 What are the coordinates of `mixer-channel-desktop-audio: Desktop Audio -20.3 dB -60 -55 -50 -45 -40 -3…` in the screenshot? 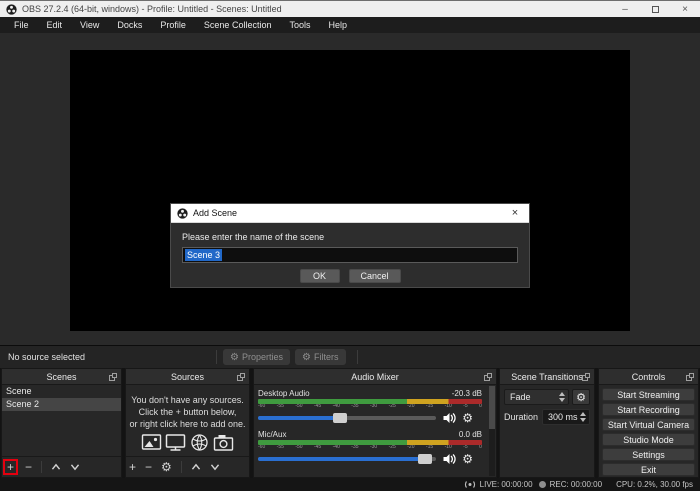 It's located at (370, 407).